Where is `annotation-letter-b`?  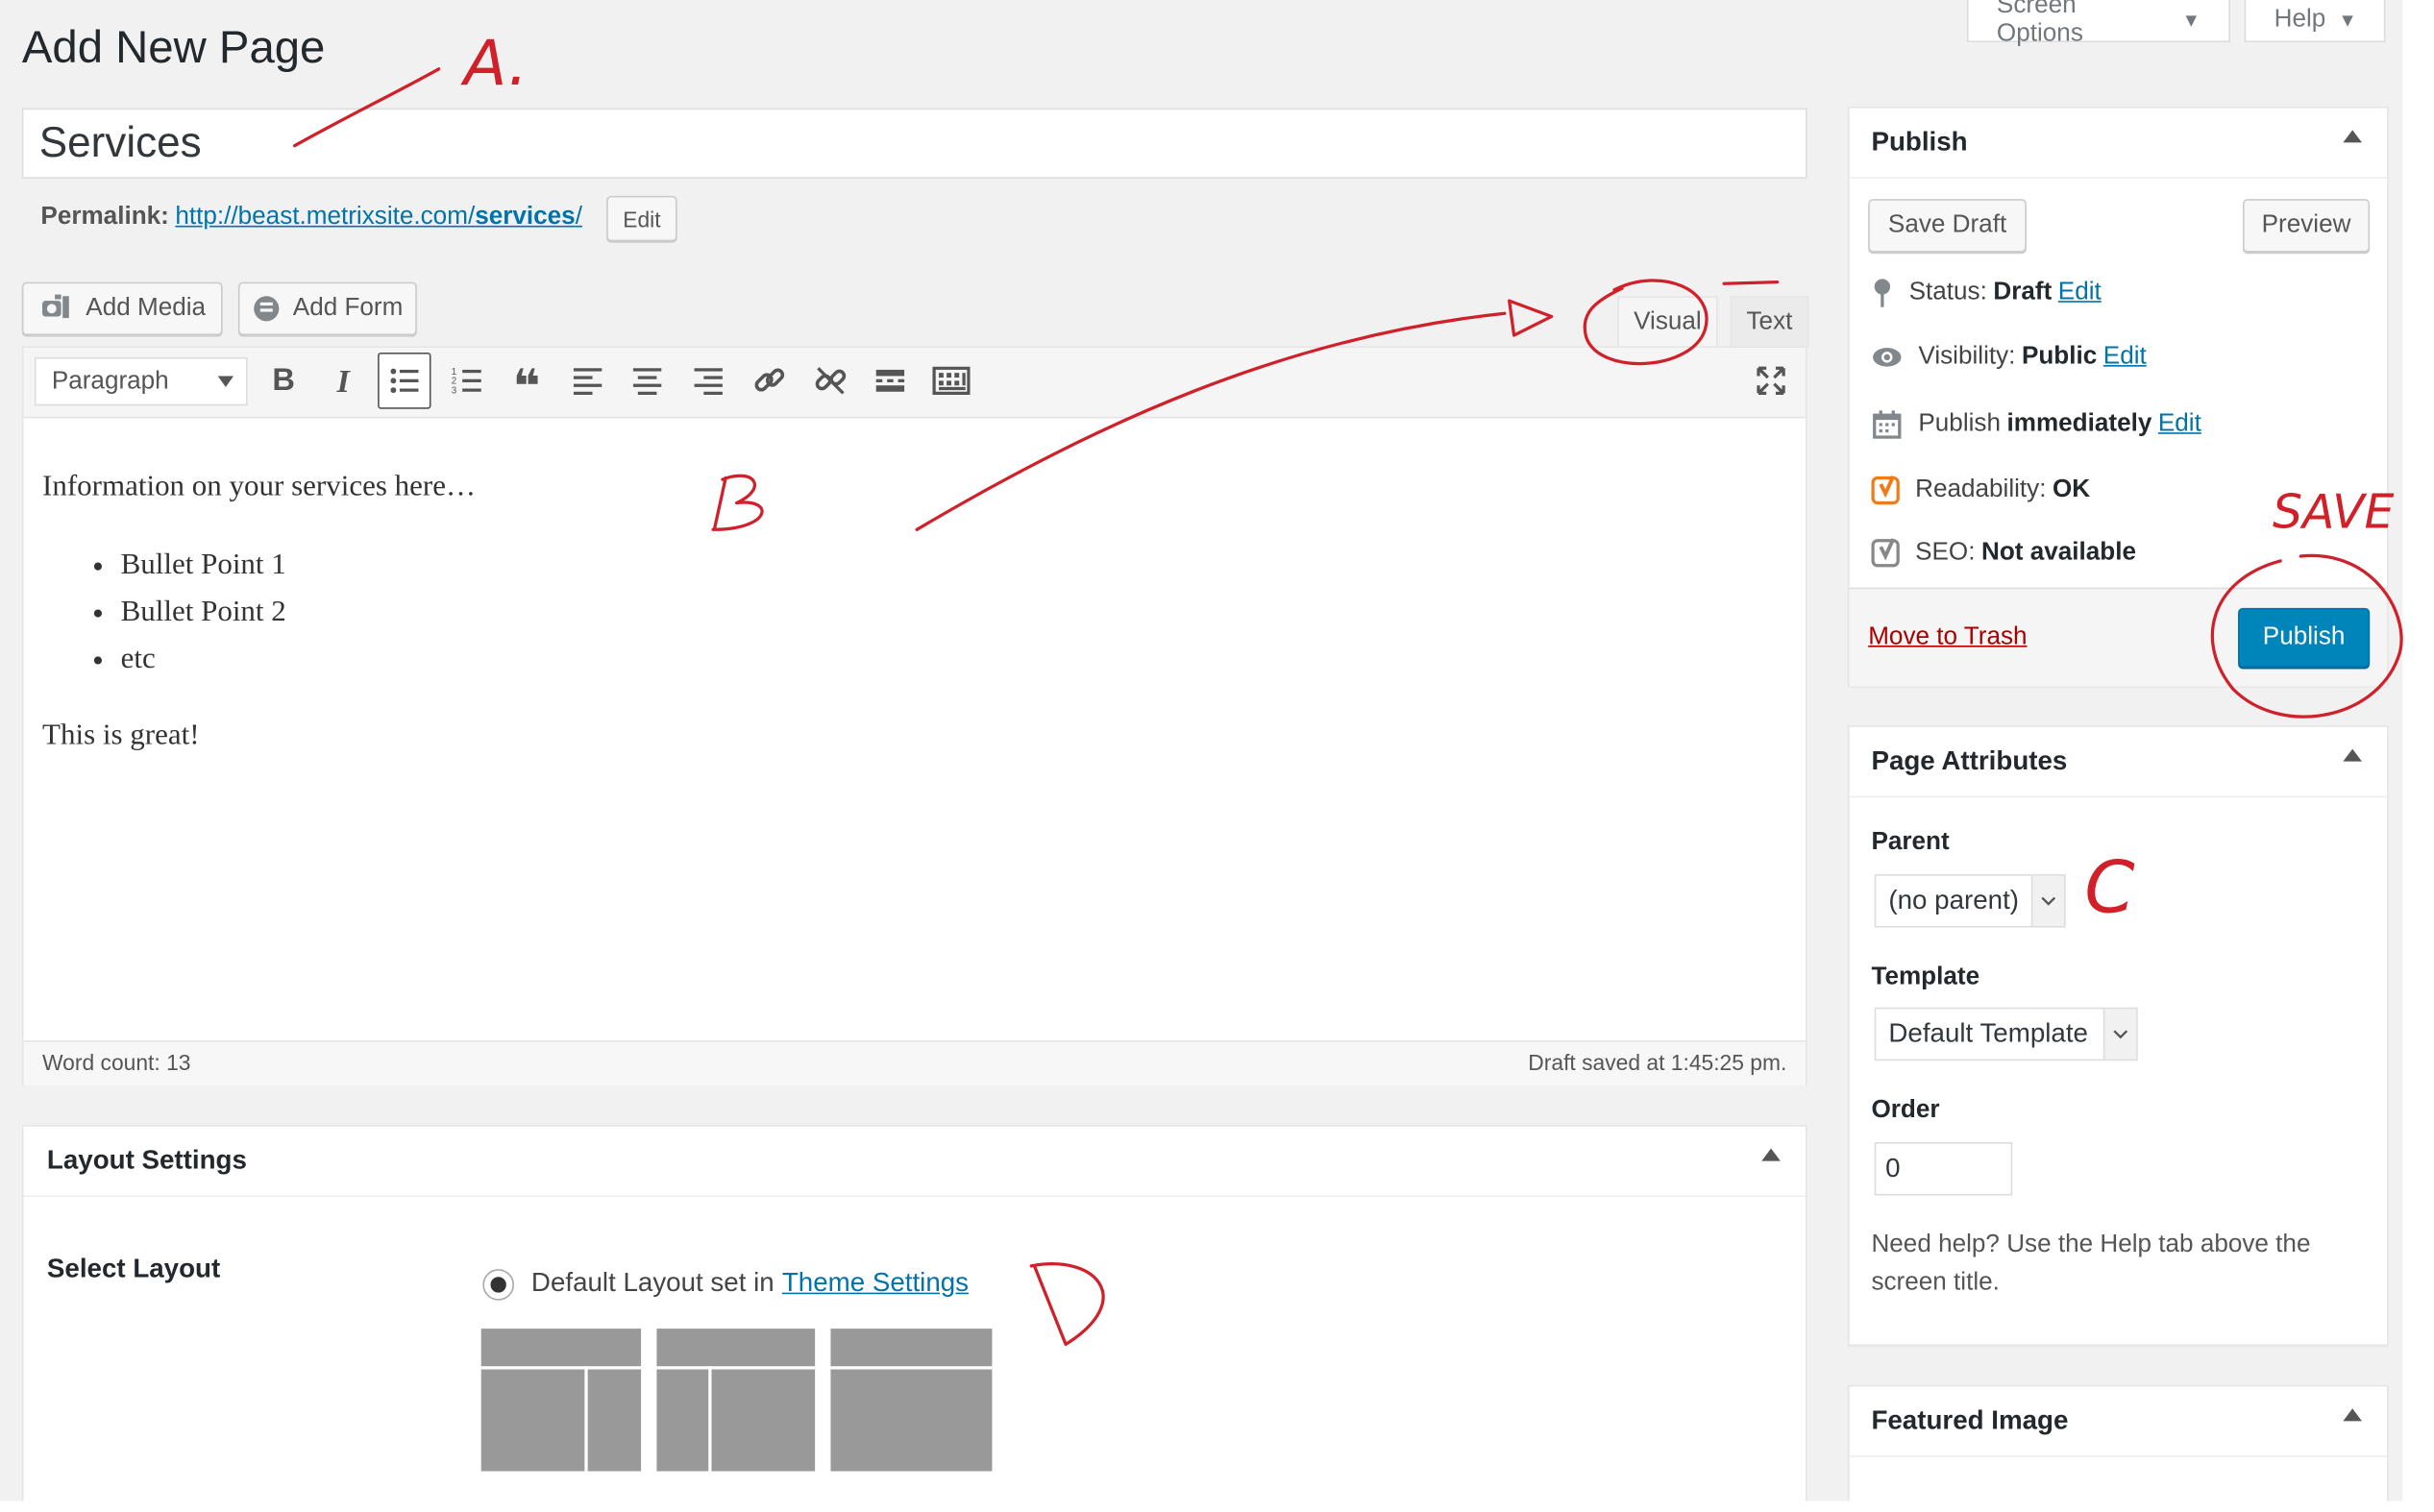
annotation-letter-b is located at coordinates (737, 502).